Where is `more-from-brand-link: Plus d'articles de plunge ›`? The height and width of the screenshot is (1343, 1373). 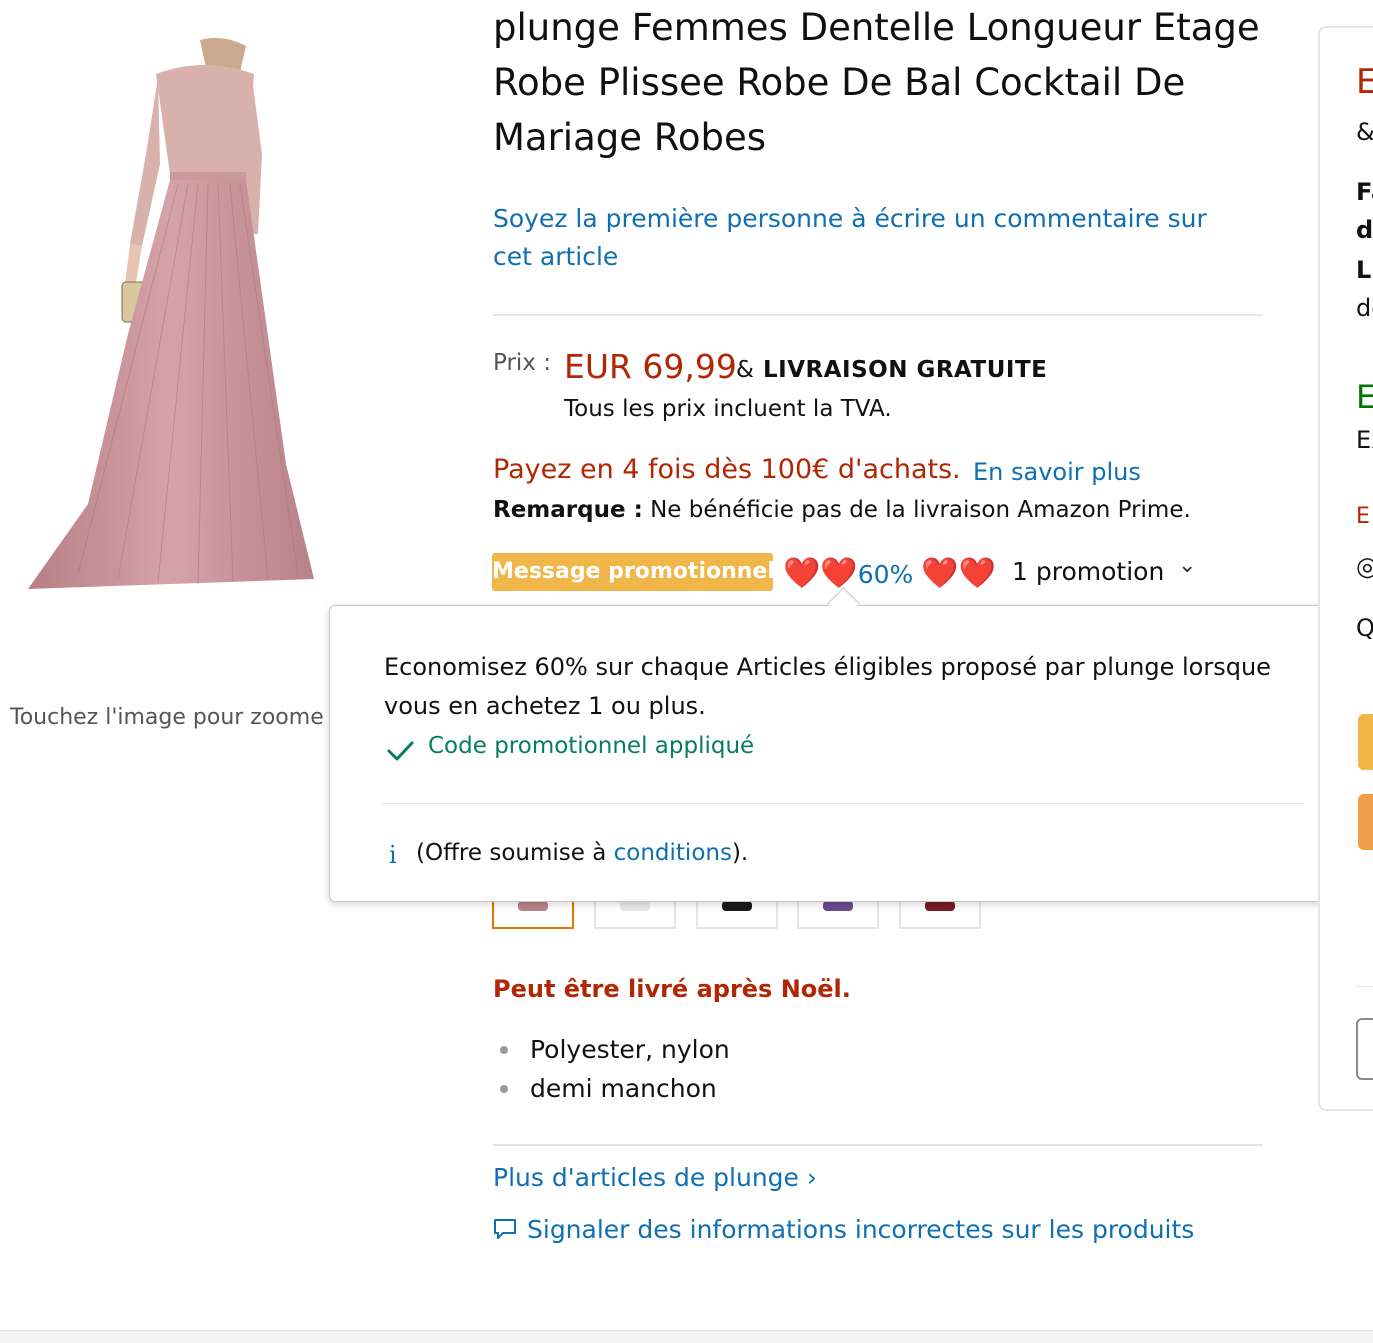 more-from-brand-link: Plus d'articles de plunge › is located at coordinates (655, 1177).